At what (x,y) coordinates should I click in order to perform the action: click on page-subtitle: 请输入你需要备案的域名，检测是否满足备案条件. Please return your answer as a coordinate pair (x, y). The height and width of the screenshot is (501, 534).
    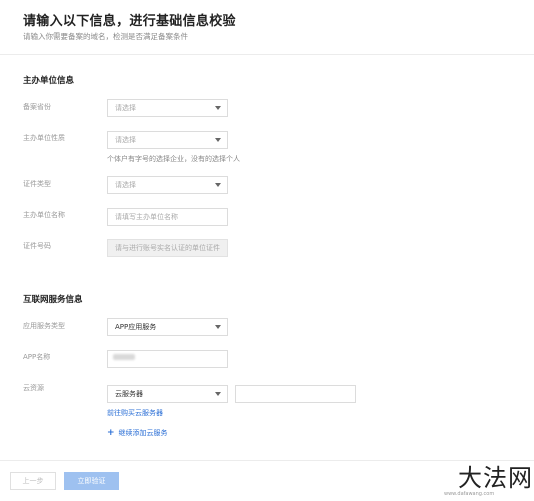
    Looking at the image, I should click on (105, 36).